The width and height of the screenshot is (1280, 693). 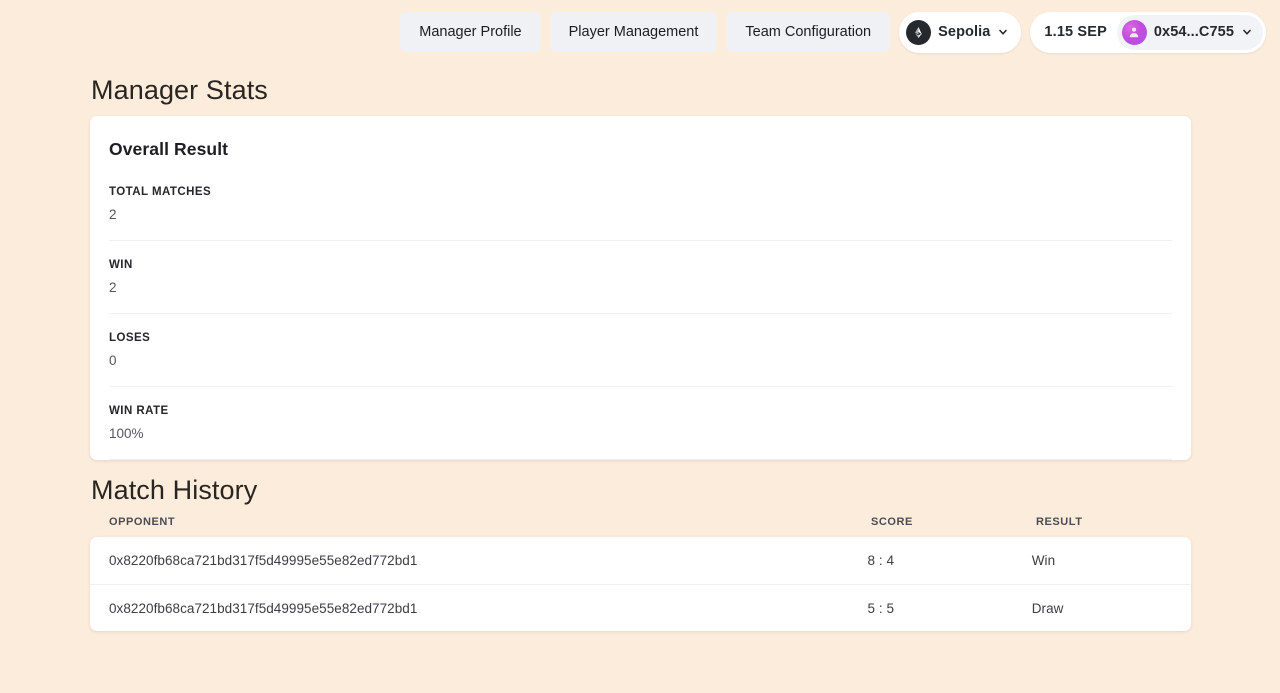 I want to click on wallet-balance: 1.15 SEP, so click(x=1075, y=32).